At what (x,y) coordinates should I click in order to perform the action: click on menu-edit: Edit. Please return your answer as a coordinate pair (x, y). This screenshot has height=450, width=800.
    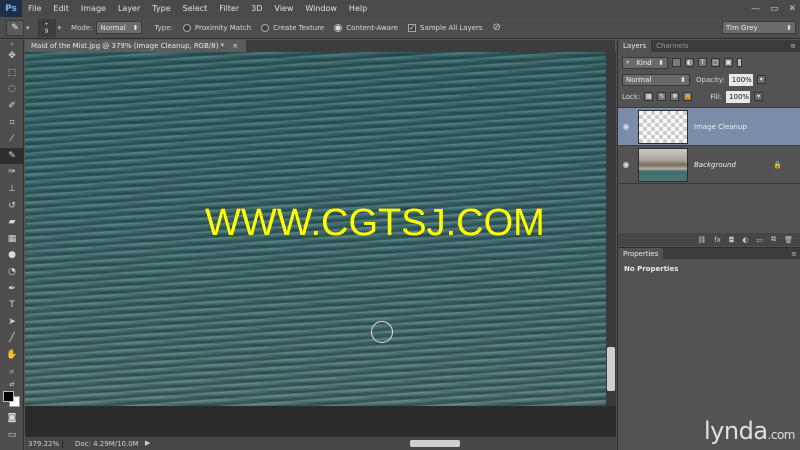
    Looking at the image, I should click on (61, 8).